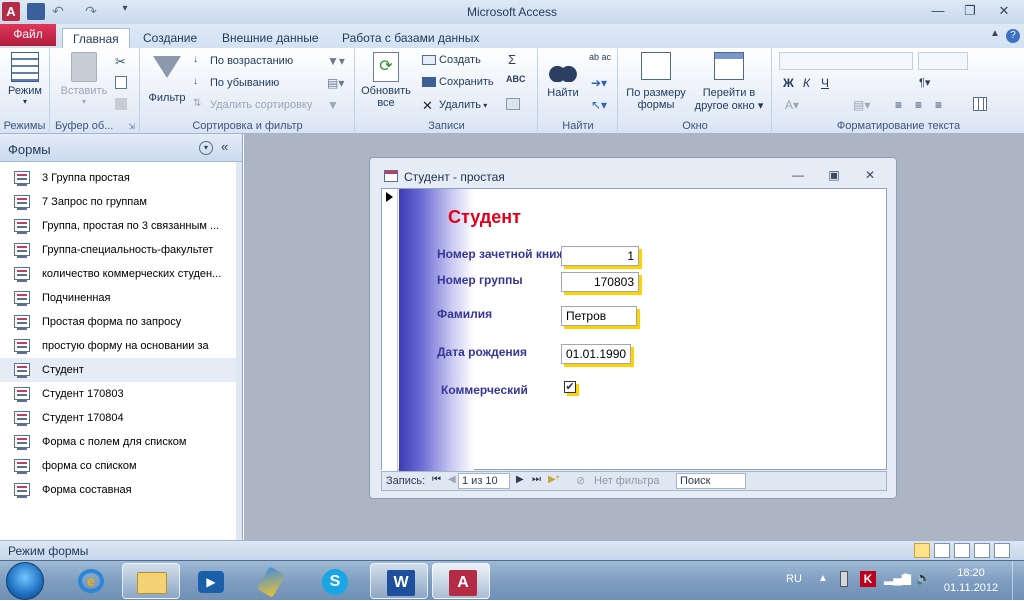  I want to click on spelling-icon: ABC, so click(516, 79).